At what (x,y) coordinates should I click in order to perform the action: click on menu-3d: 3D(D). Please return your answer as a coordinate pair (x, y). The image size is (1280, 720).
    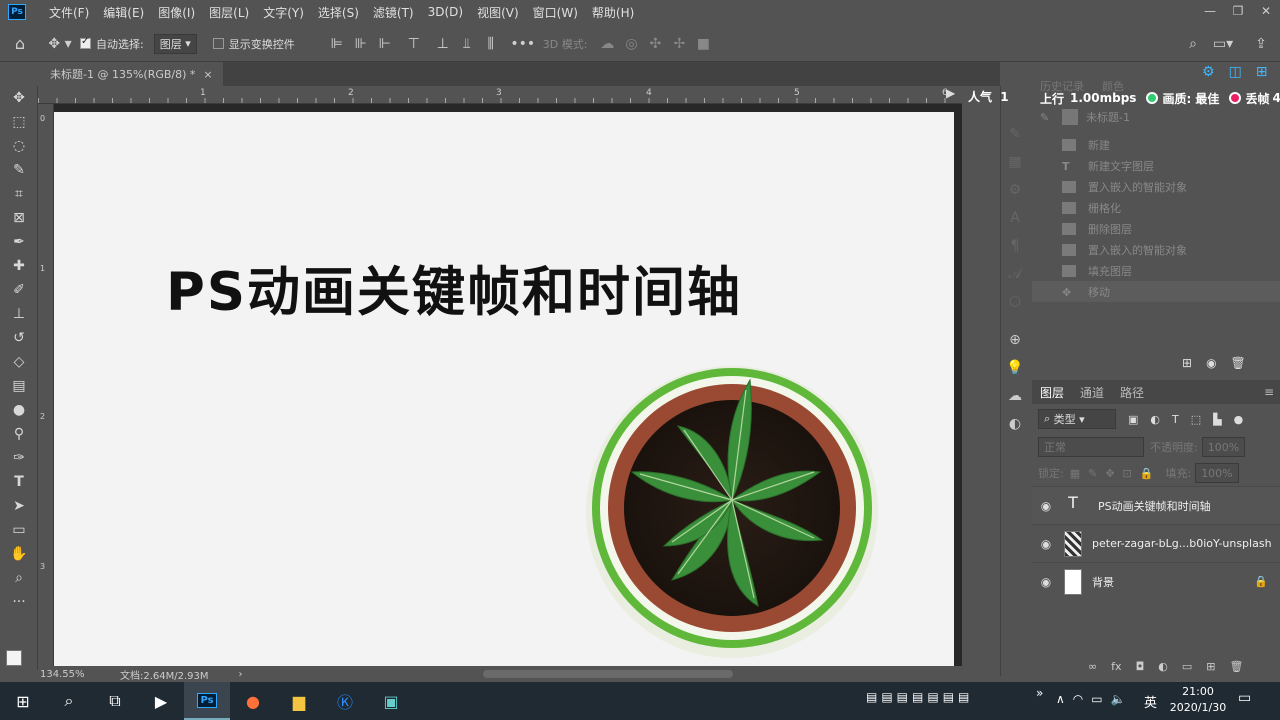
    Looking at the image, I should click on (445, 12).